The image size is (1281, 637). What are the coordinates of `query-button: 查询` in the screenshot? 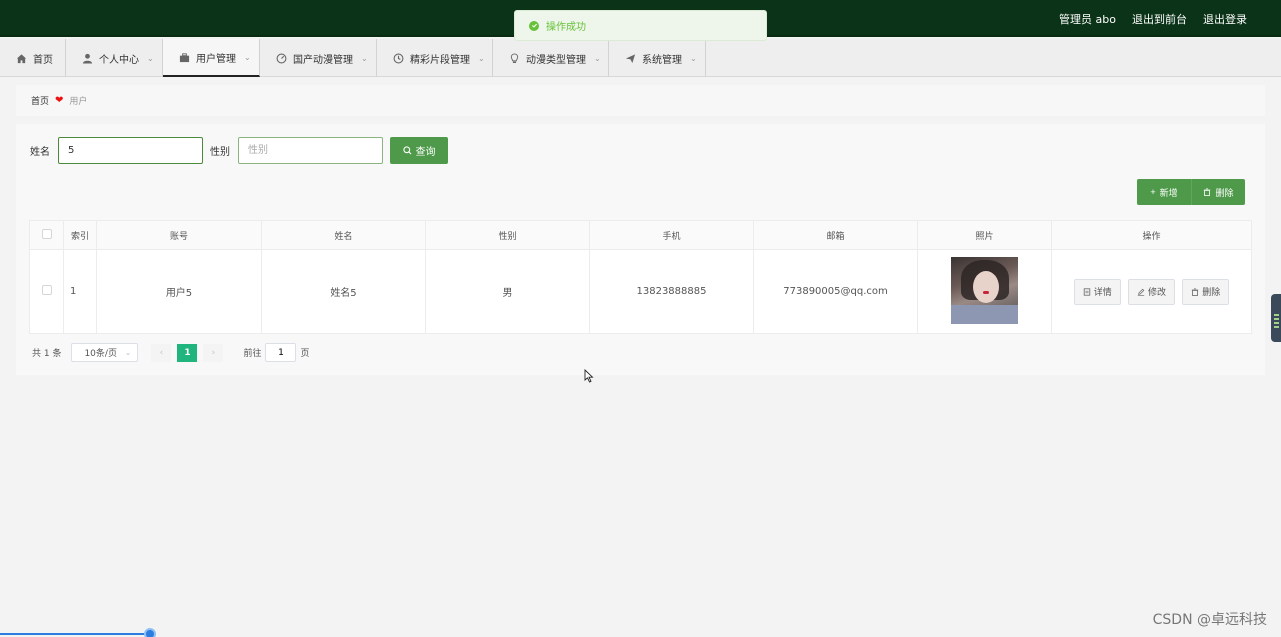 It's located at (419, 150).